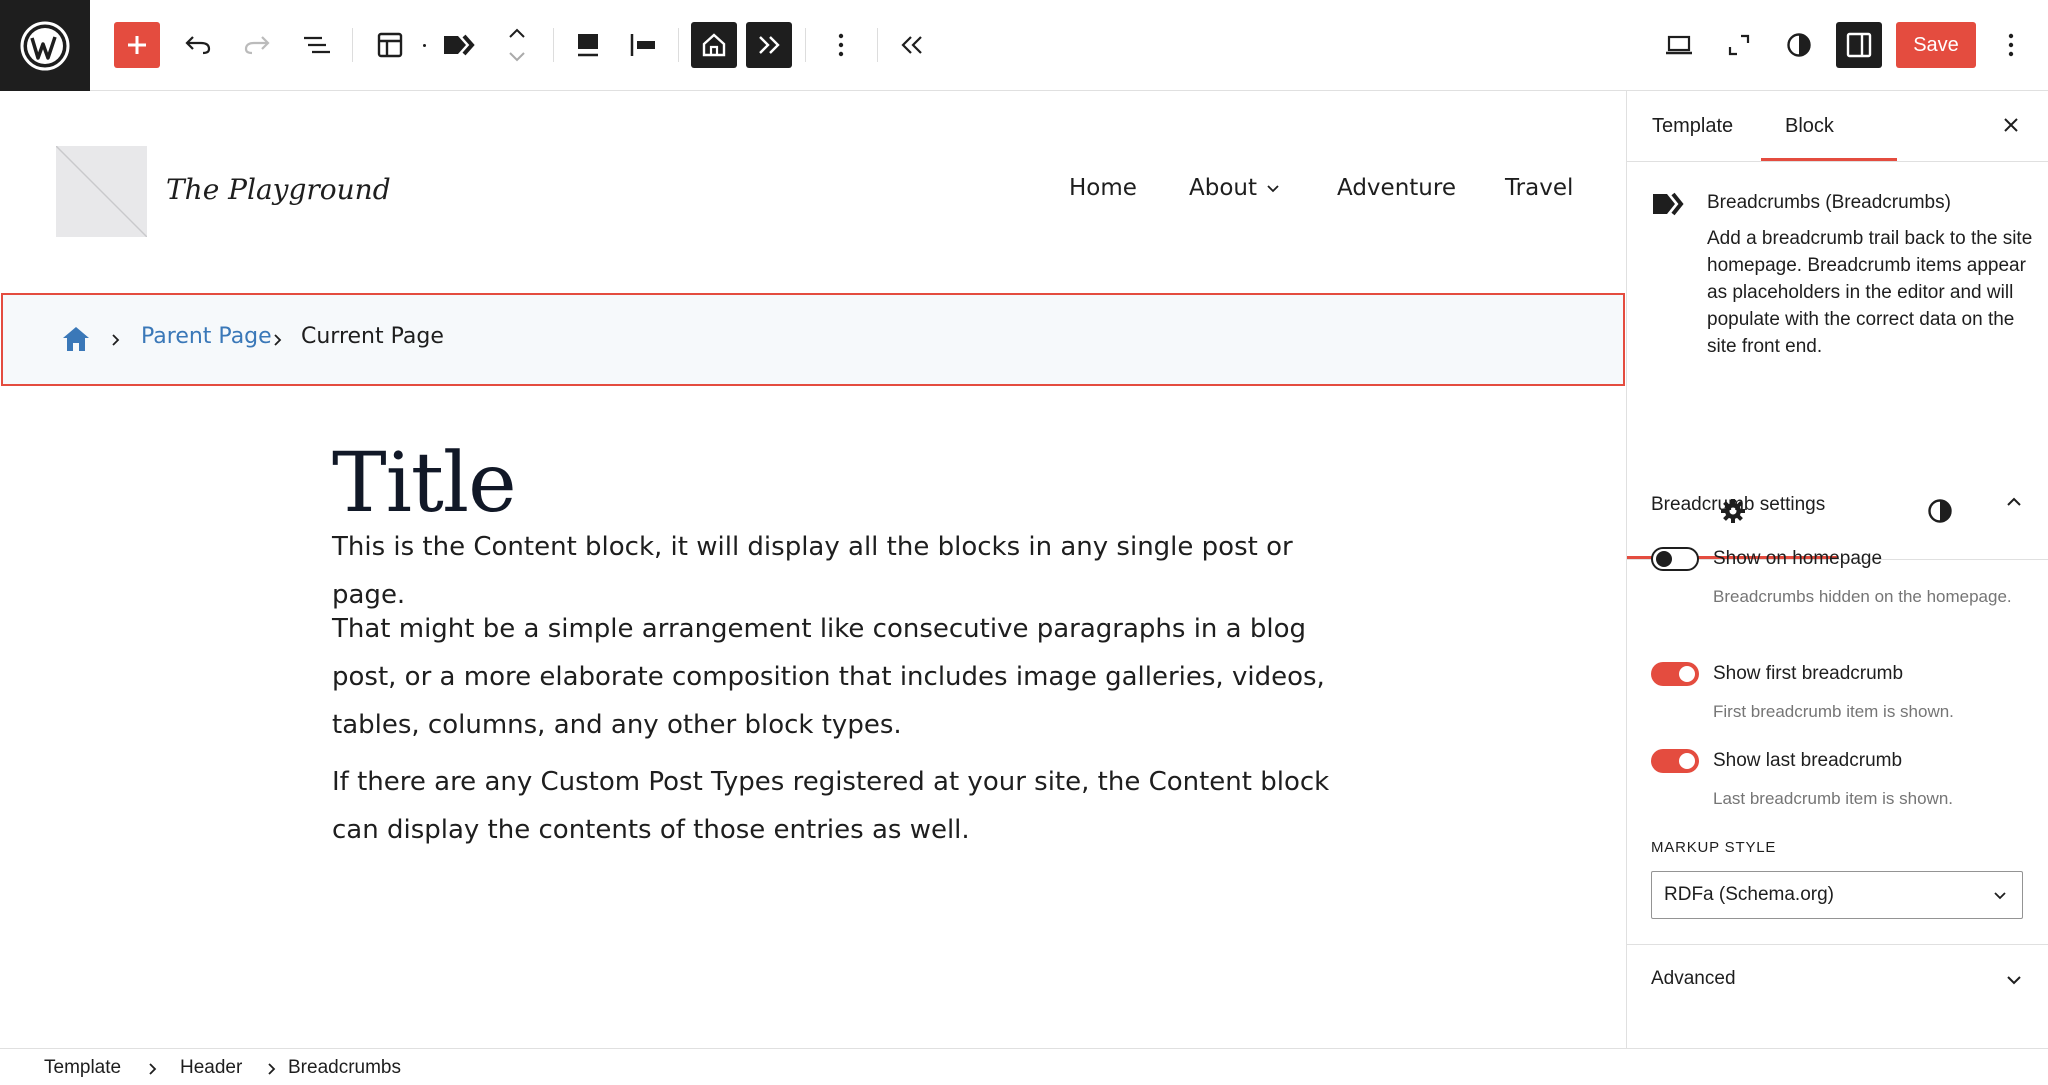 This screenshot has width=2048, height=1085. I want to click on site-title: The Playground, so click(278, 189).